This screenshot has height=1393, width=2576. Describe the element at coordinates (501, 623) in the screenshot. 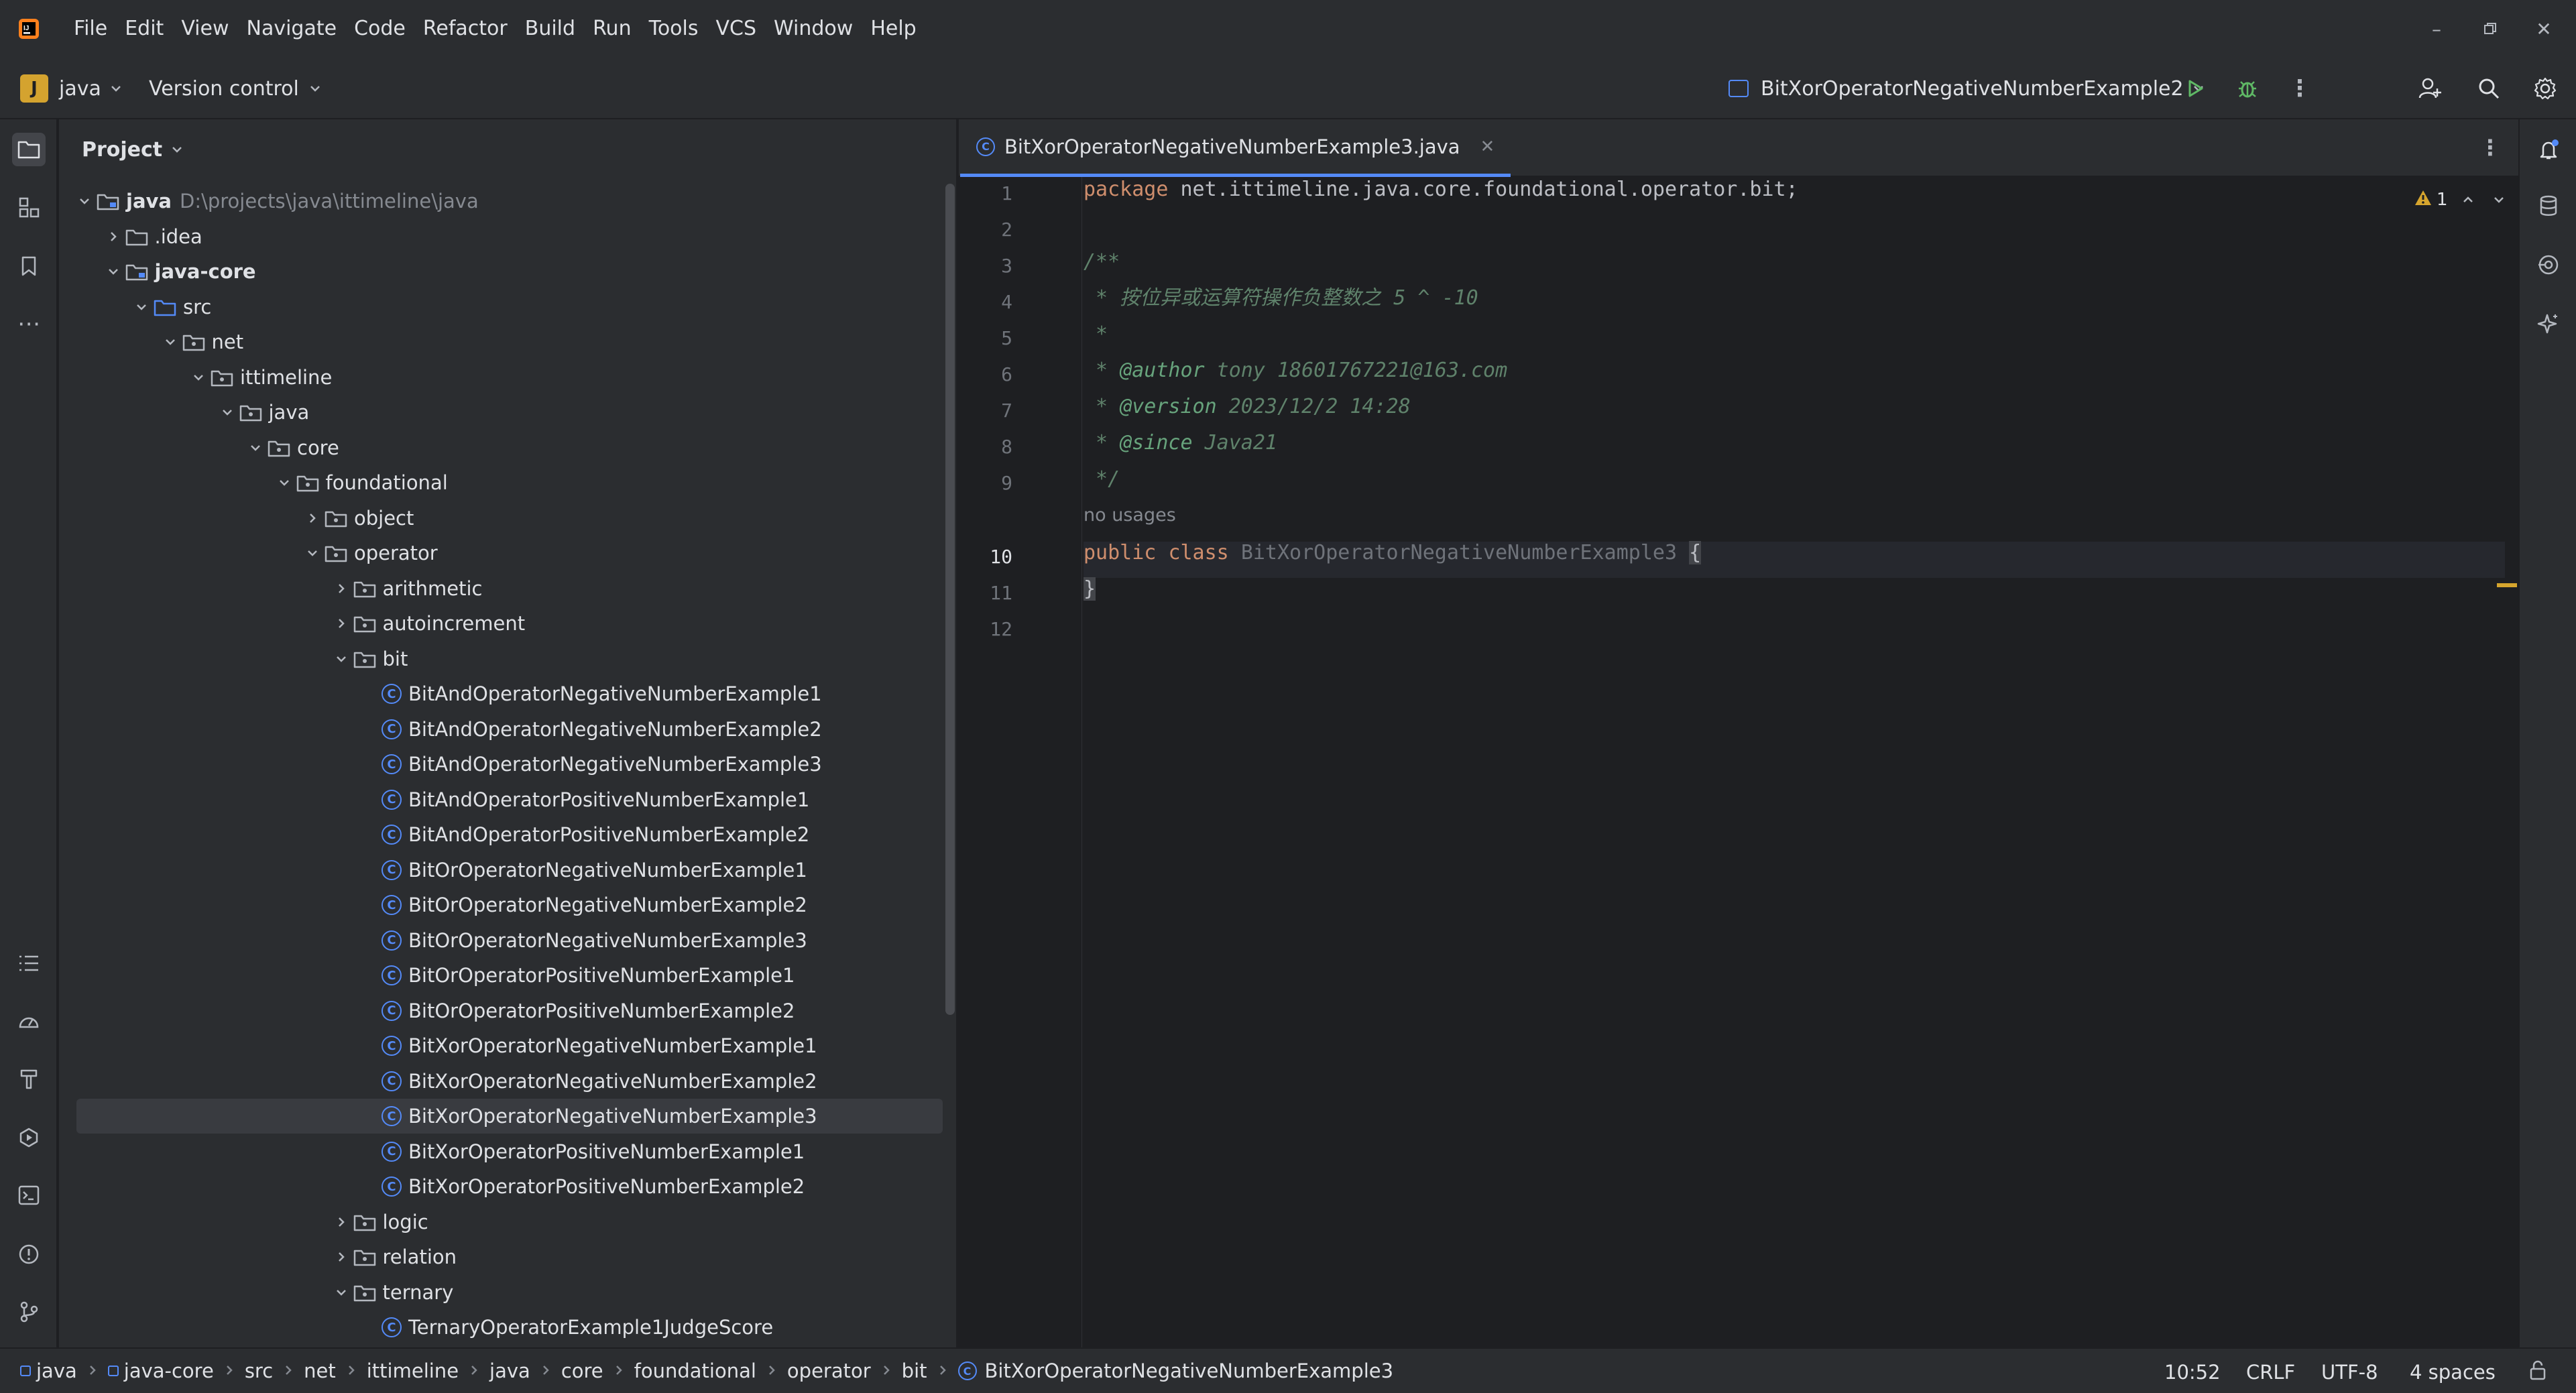

I see `tree-item-package: autoincrement` at that location.